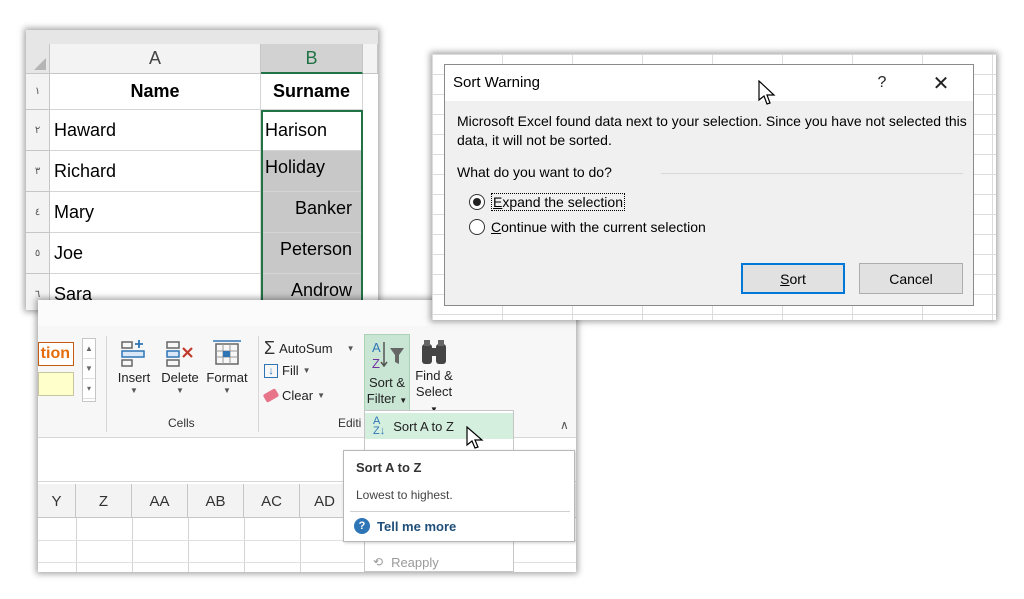  What do you see at coordinates (882, 83) in the screenshot?
I see `help-button: ?` at bounding box center [882, 83].